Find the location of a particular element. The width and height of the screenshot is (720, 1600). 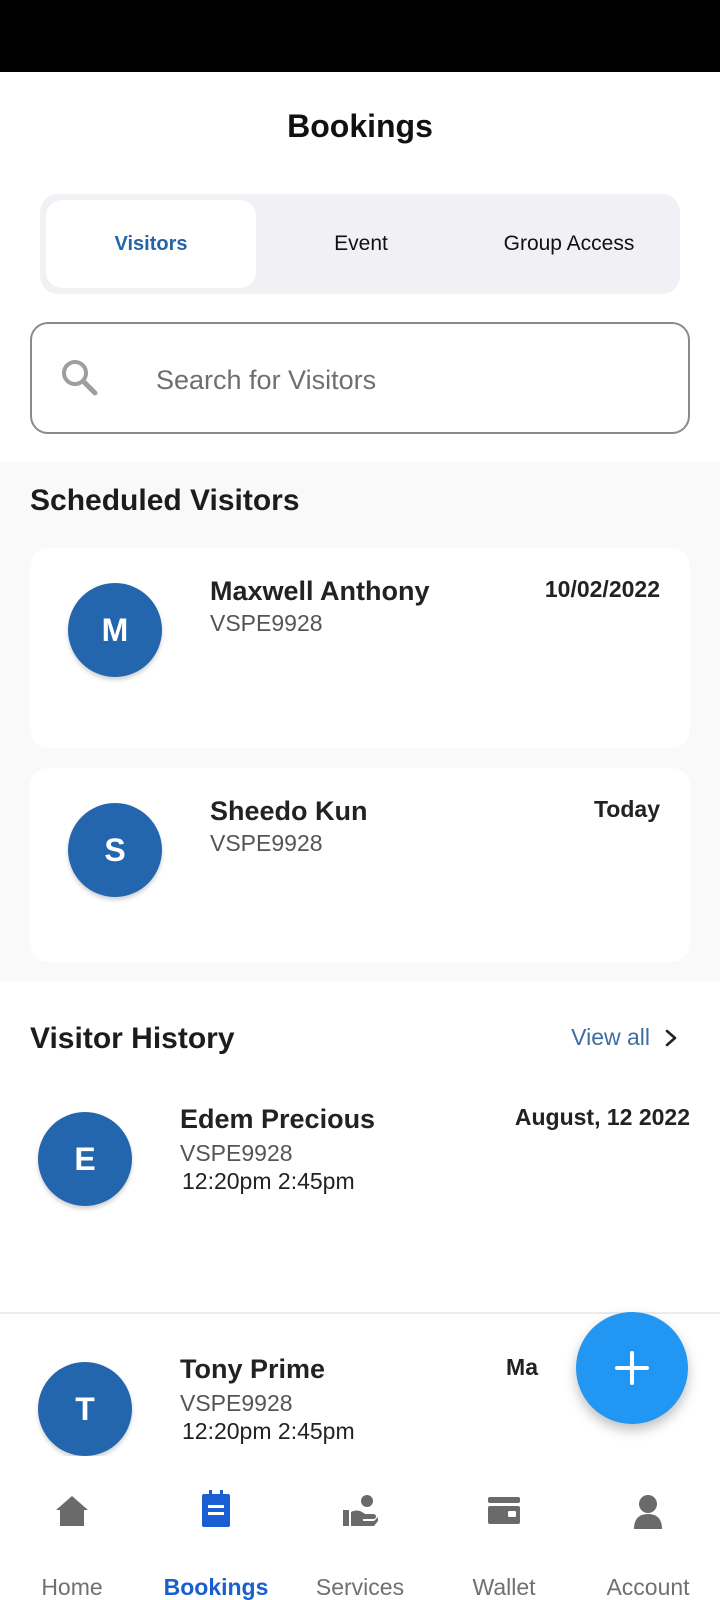

search-icon is located at coordinates (80, 378).